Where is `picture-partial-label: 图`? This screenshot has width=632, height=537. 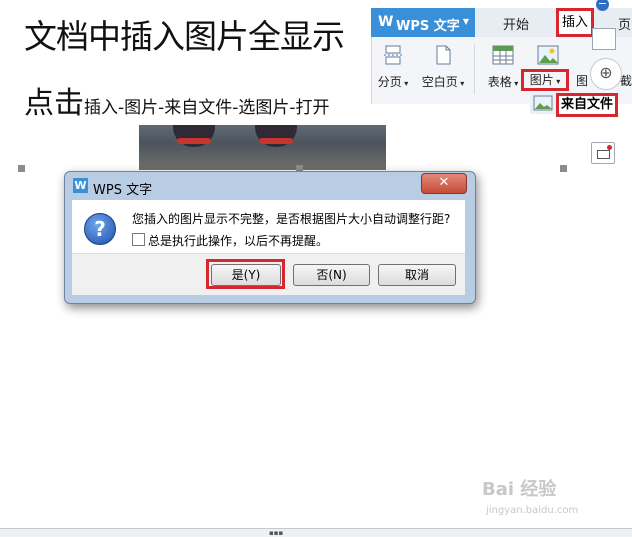 picture-partial-label: 图 is located at coordinates (582, 80).